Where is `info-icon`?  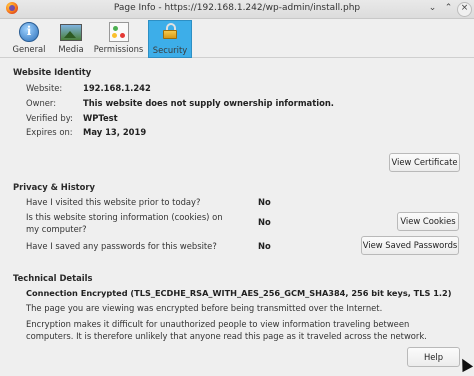
info-icon is located at coordinates (29, 32).